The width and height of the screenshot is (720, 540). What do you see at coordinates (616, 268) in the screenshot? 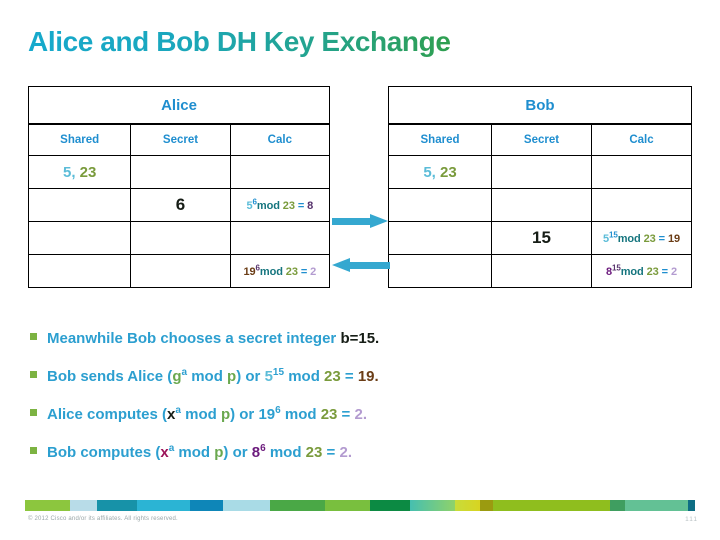
I see `bob-calc2-exponent: 15` at bounding box center [616, 268].